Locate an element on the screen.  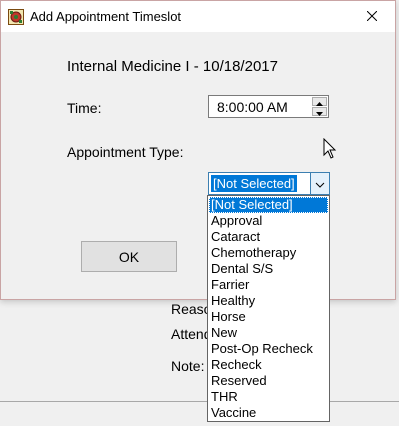
spin-down-button is located at coordinates (319, 111).